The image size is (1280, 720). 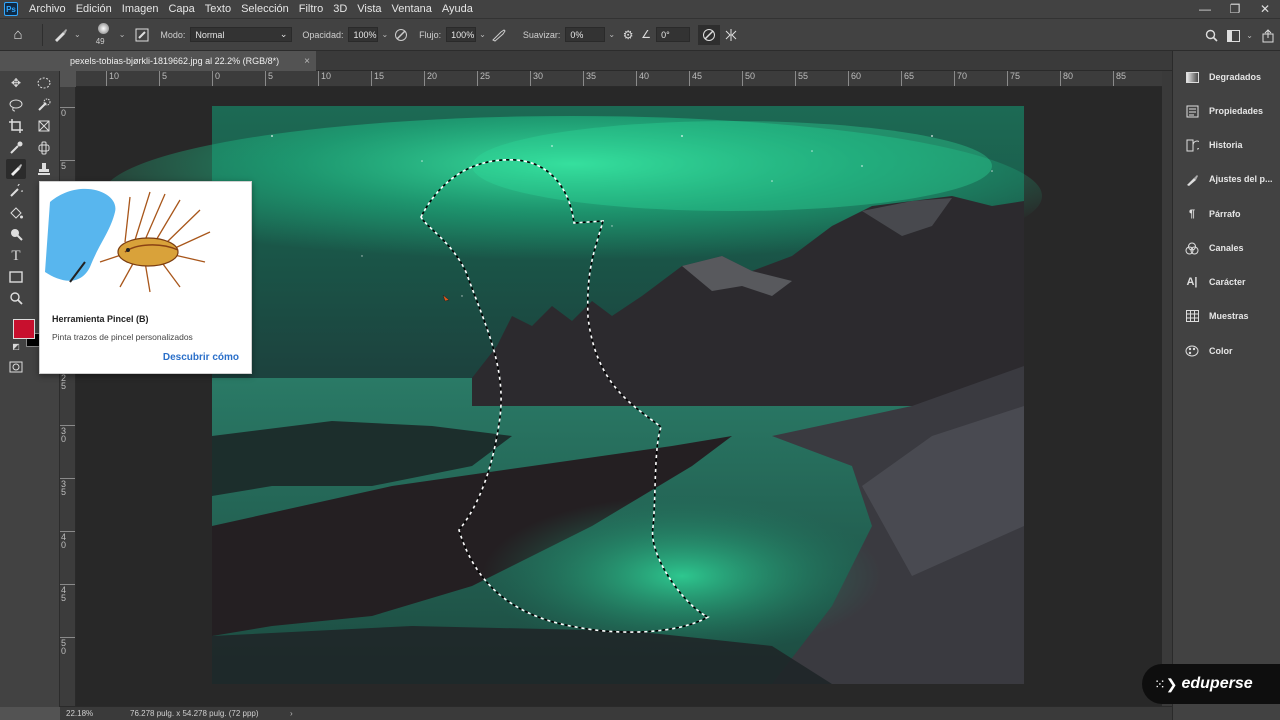 What do you see at coordinates (340, 9) in the screenshot?
I see `menu-3d: 3D` at bounding box center [340, 9].